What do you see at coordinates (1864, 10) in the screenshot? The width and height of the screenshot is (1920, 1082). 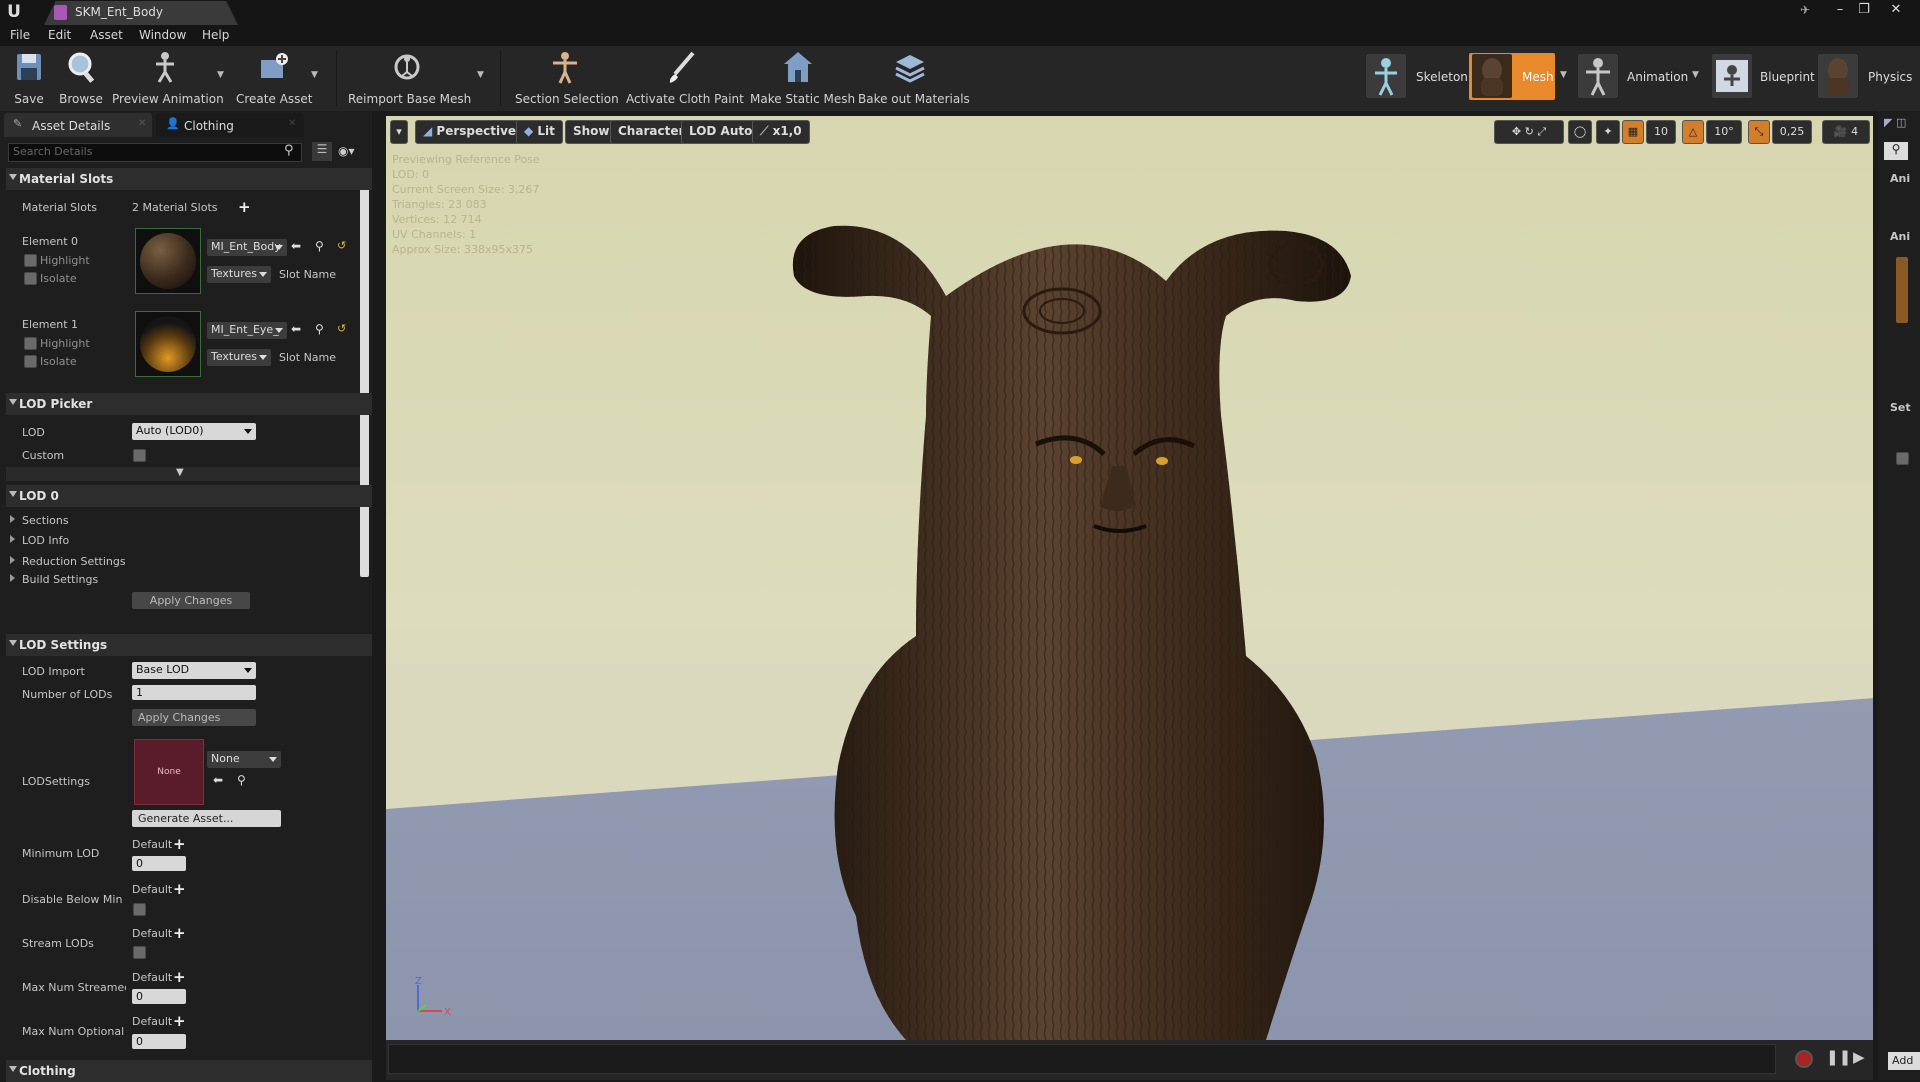 I see `maximize-button: ❐` at bounding box center [1864, 10].